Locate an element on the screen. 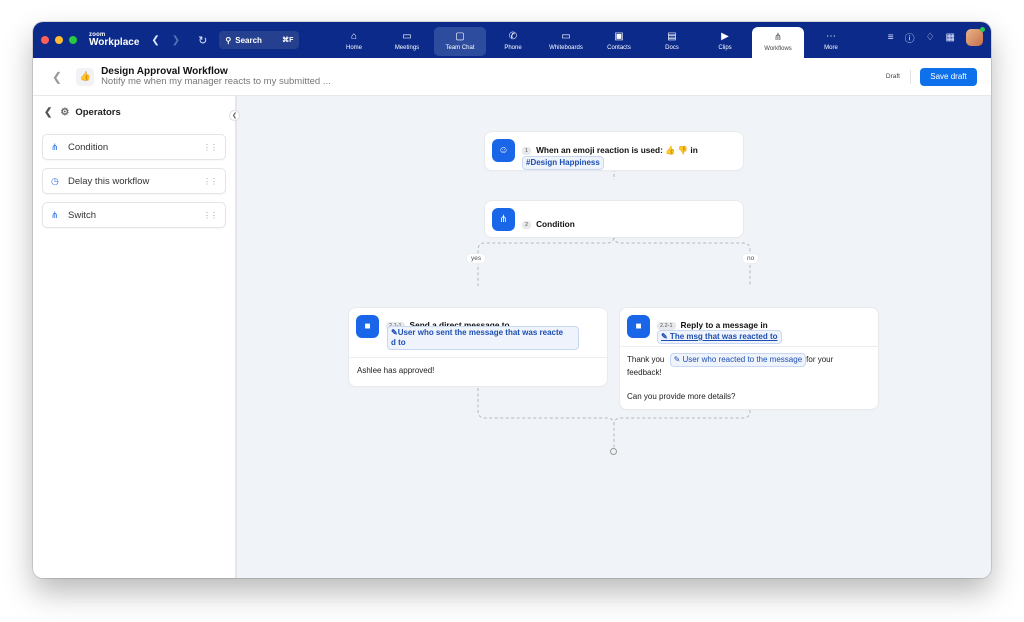 The width and height of the screenshot is (1024, 622). search-button: ⚲ Search ⌘F is located at coordinates (259, 40).